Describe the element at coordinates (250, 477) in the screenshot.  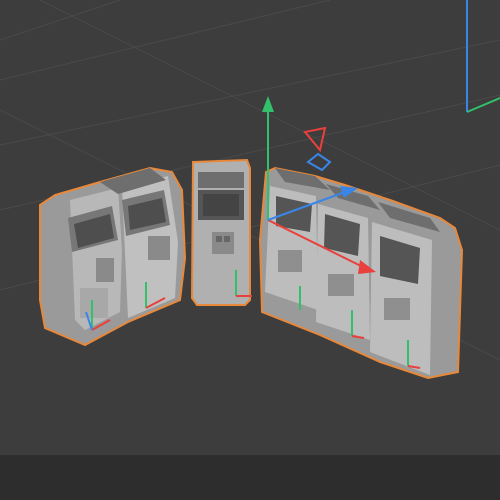
I see `bottom-status-bar` at that location.